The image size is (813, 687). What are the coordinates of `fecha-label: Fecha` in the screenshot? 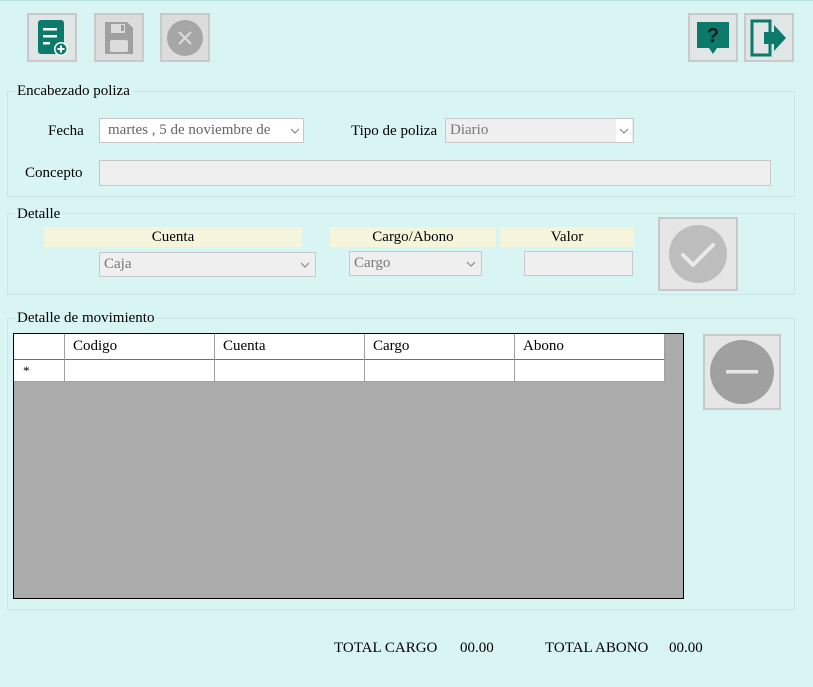 It's located at (66, 131).